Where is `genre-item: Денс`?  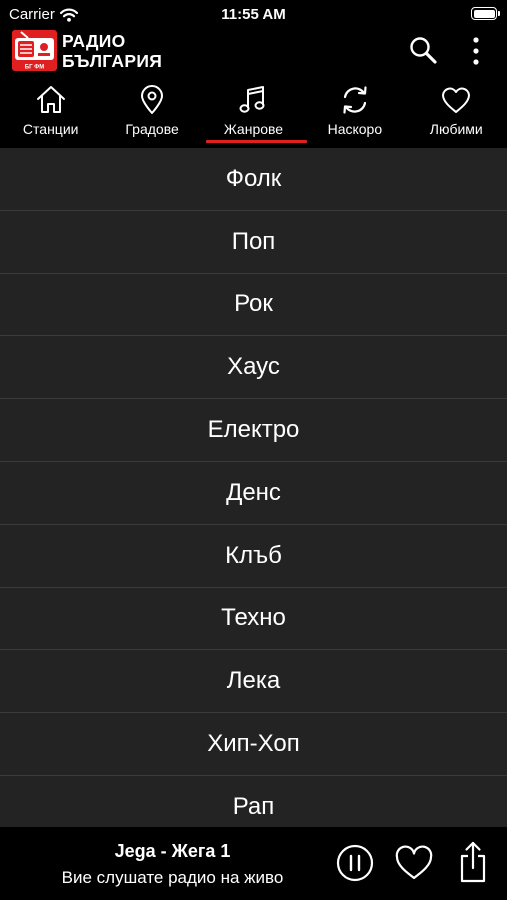
genre-item: Денс is located at coordinates (253, 493).